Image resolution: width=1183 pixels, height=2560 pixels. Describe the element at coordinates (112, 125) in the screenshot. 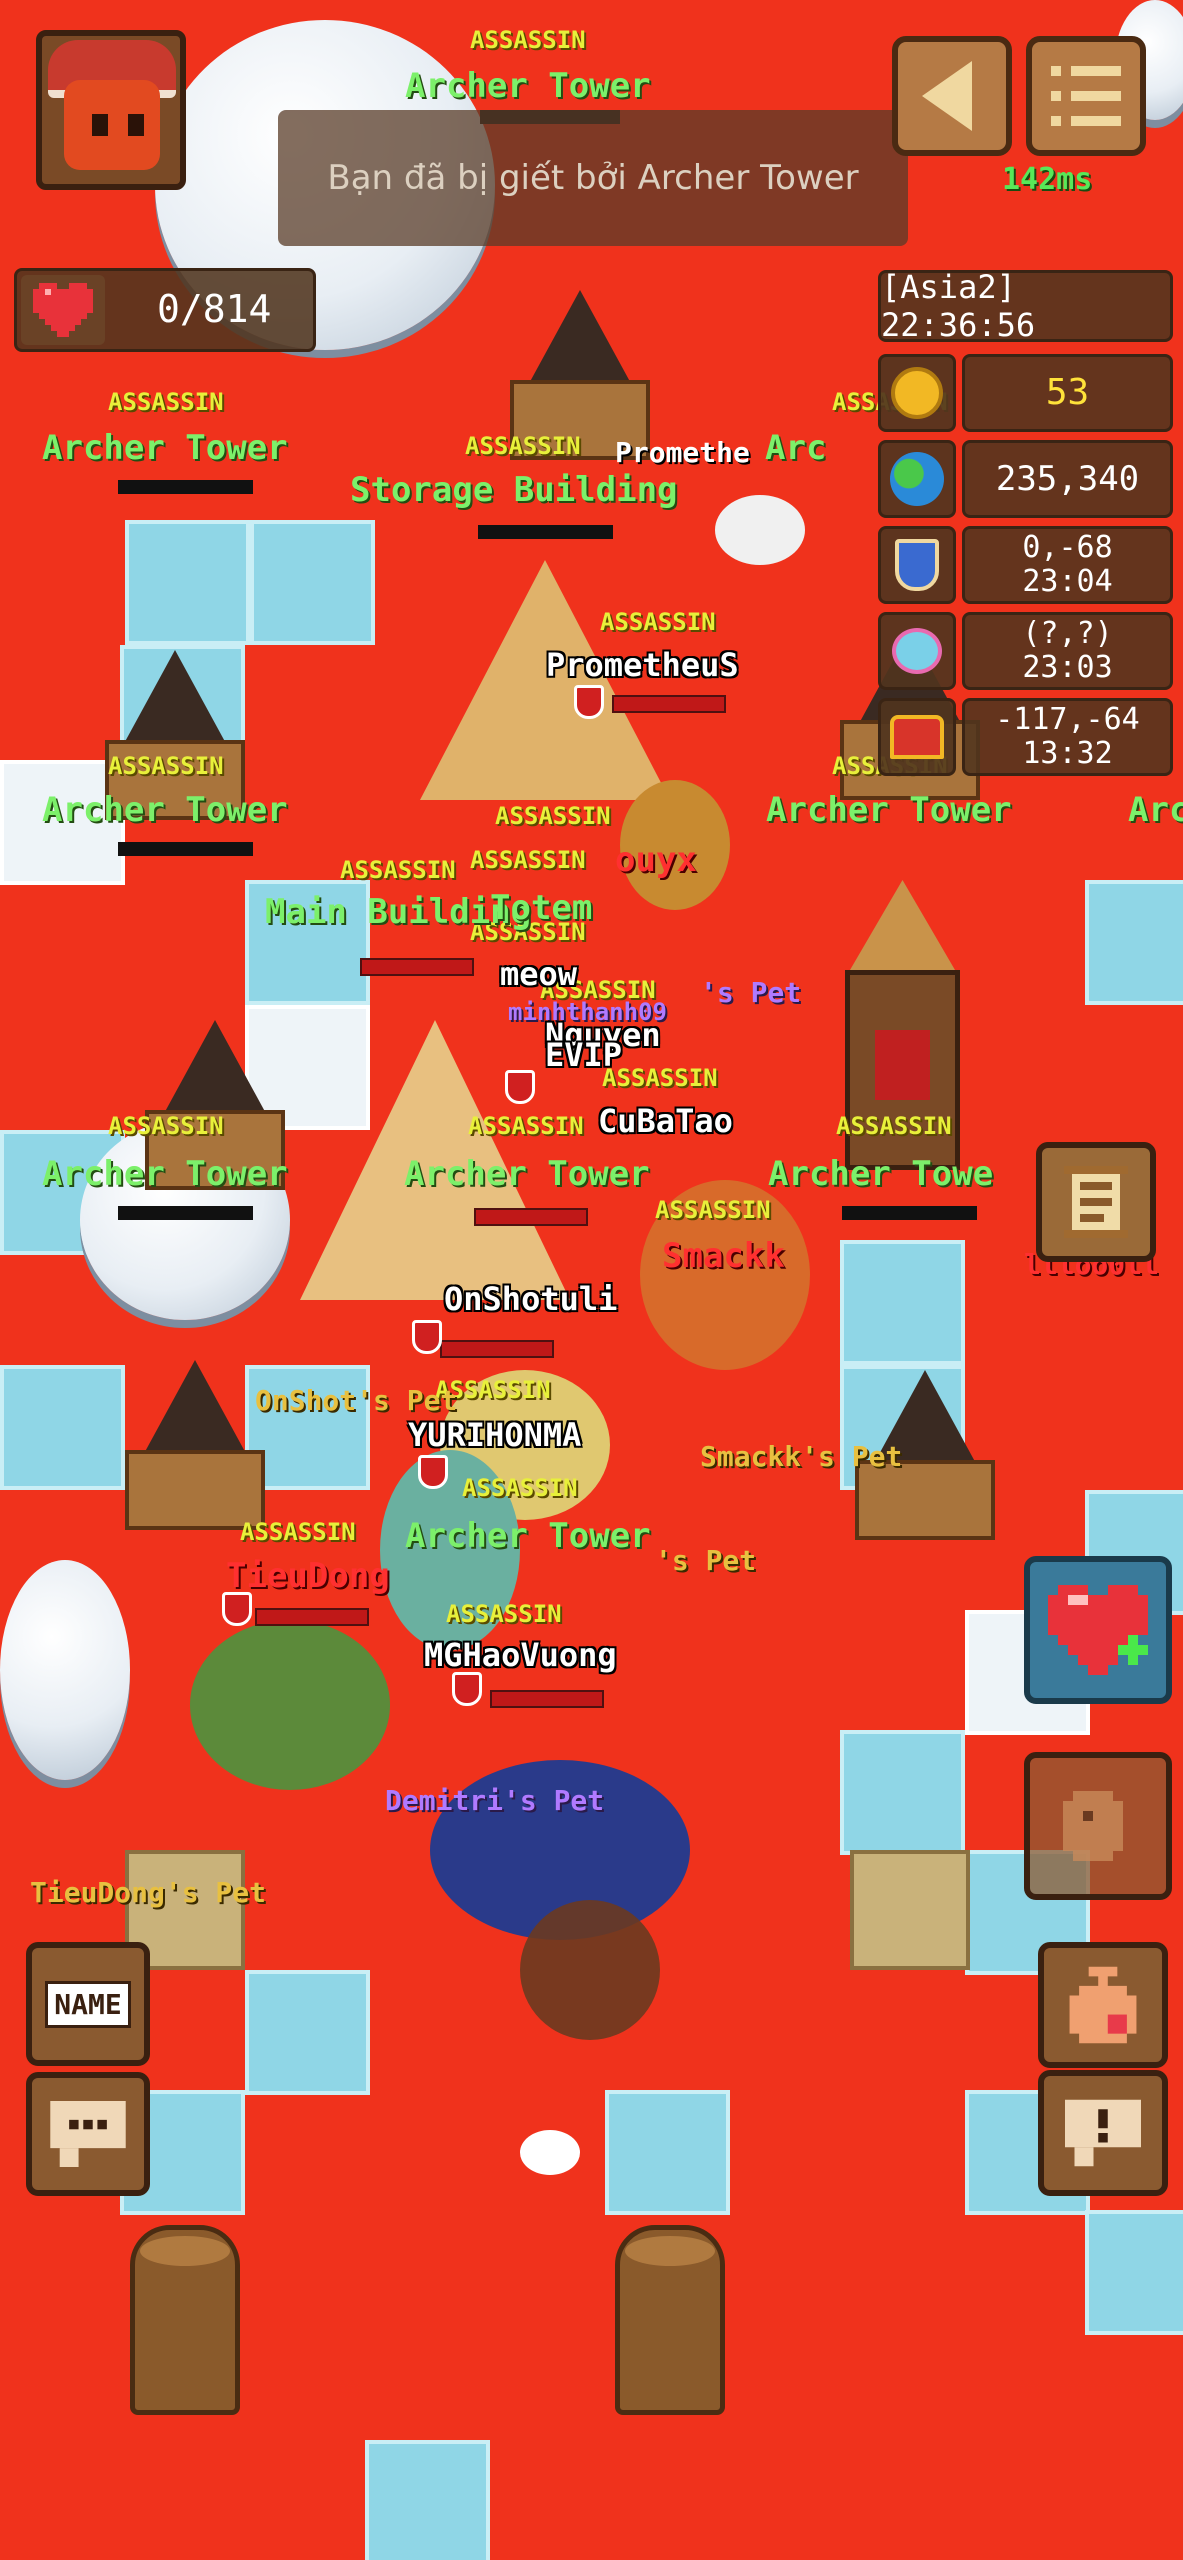

I see `avatar-face` at that location.